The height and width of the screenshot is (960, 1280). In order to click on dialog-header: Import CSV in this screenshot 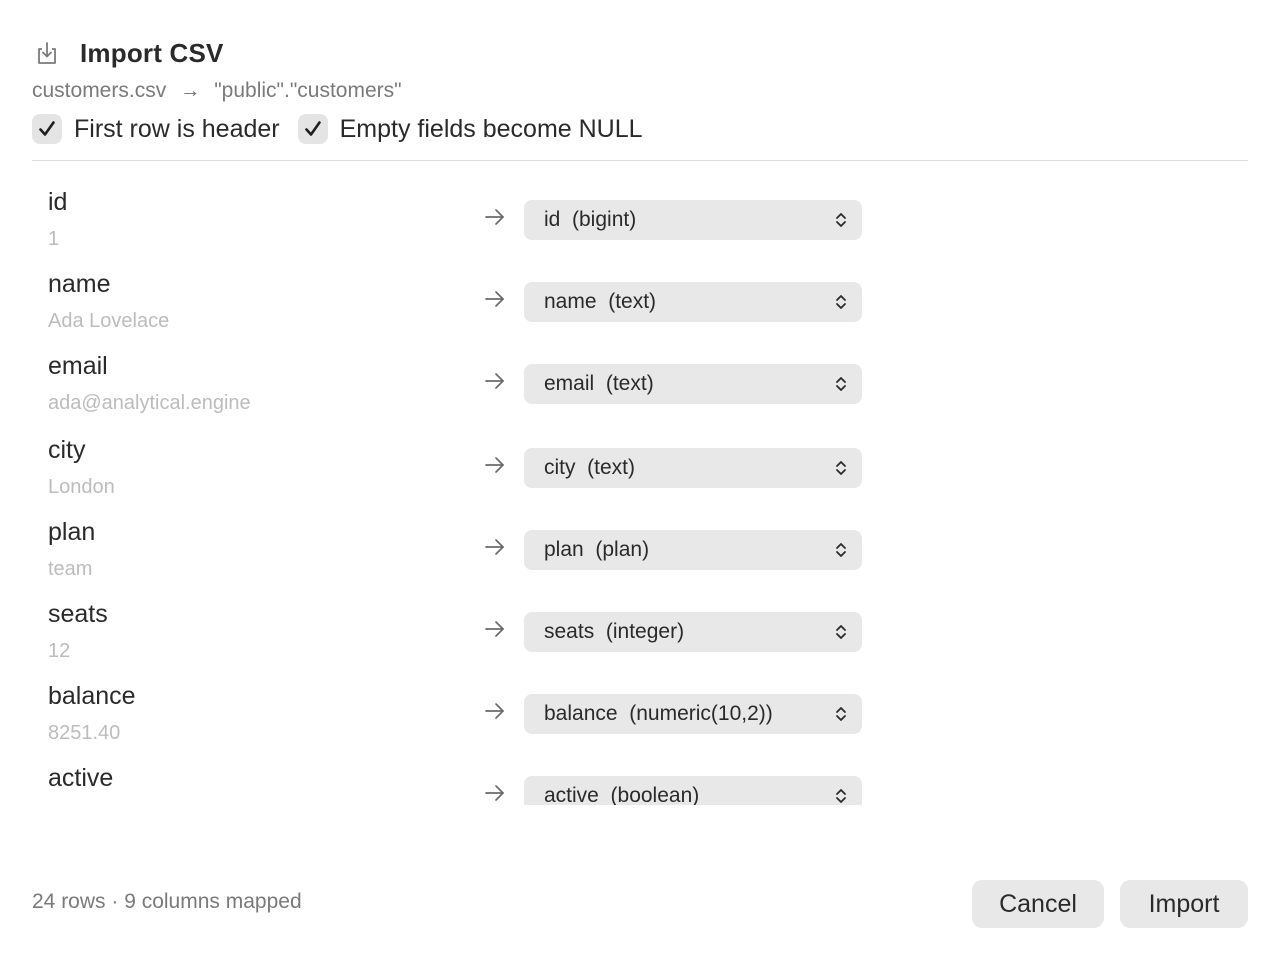, I will do `click(128, 53)`.